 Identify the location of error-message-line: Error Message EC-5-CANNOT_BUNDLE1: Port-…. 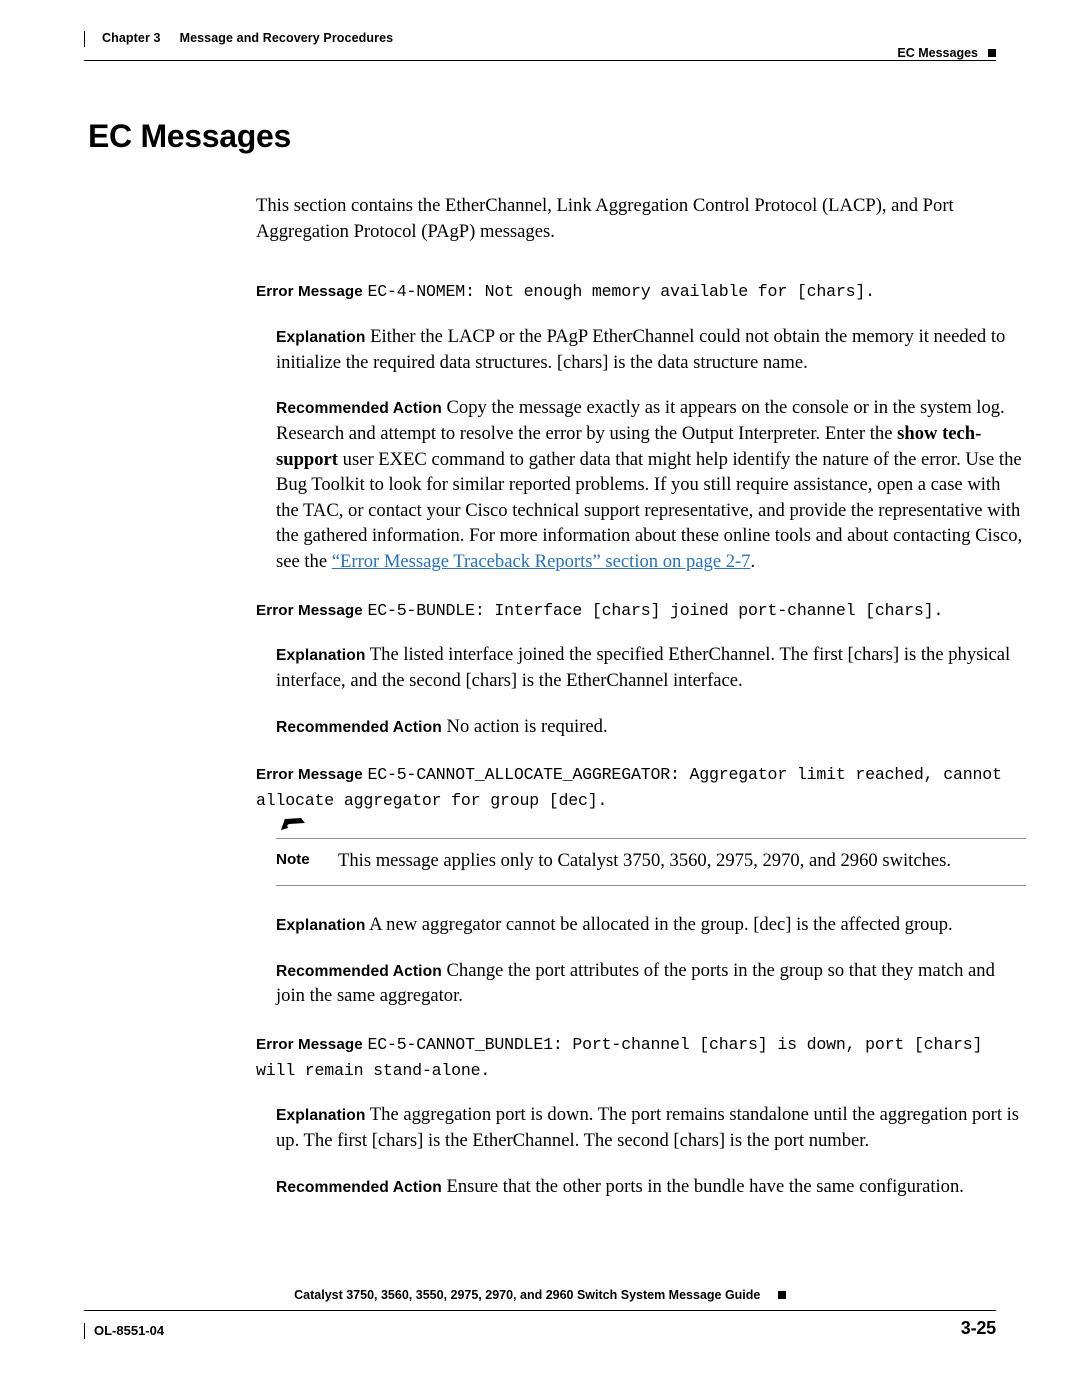
(641, 1056).